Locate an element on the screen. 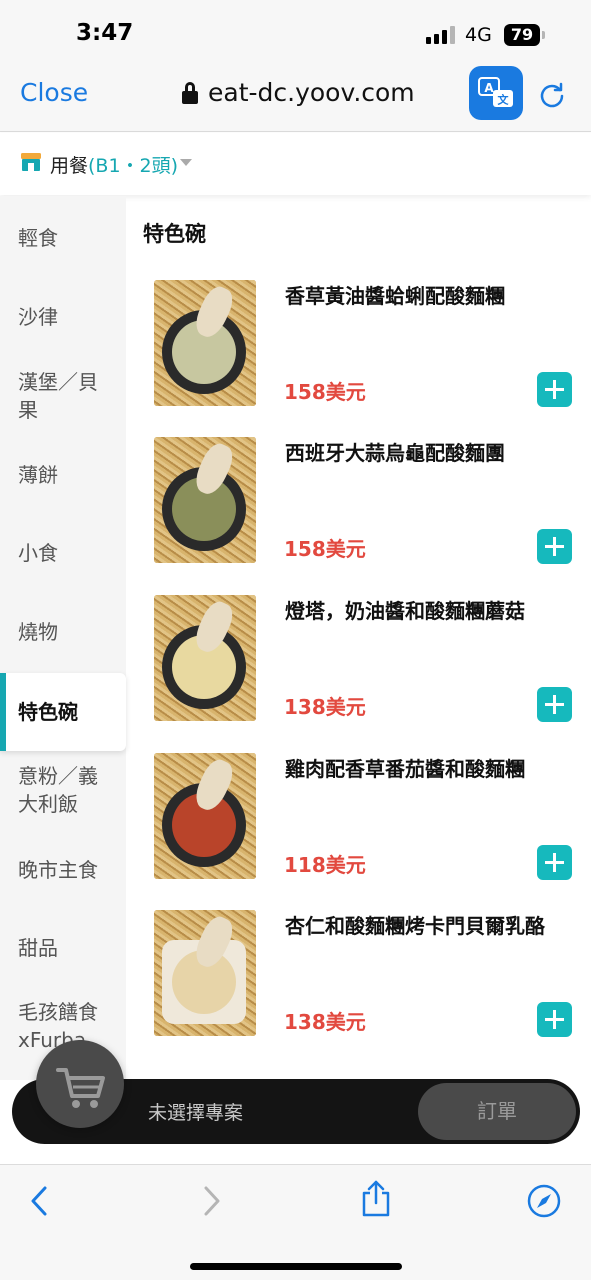 The image size is (591, 1280). sidebar-item-pizza: 薄餅 is located at coordinates (63, 475).